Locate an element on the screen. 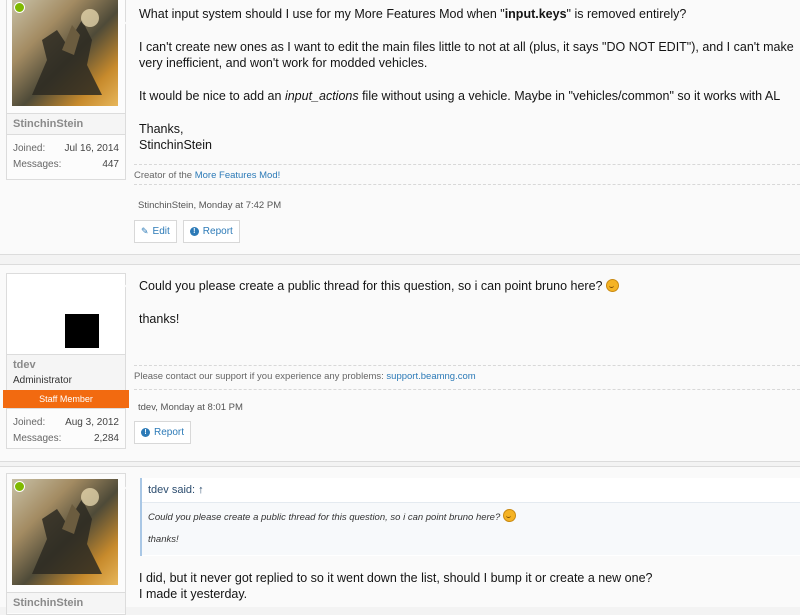  message-count: 2,284 is located at coordinates (106, 438).